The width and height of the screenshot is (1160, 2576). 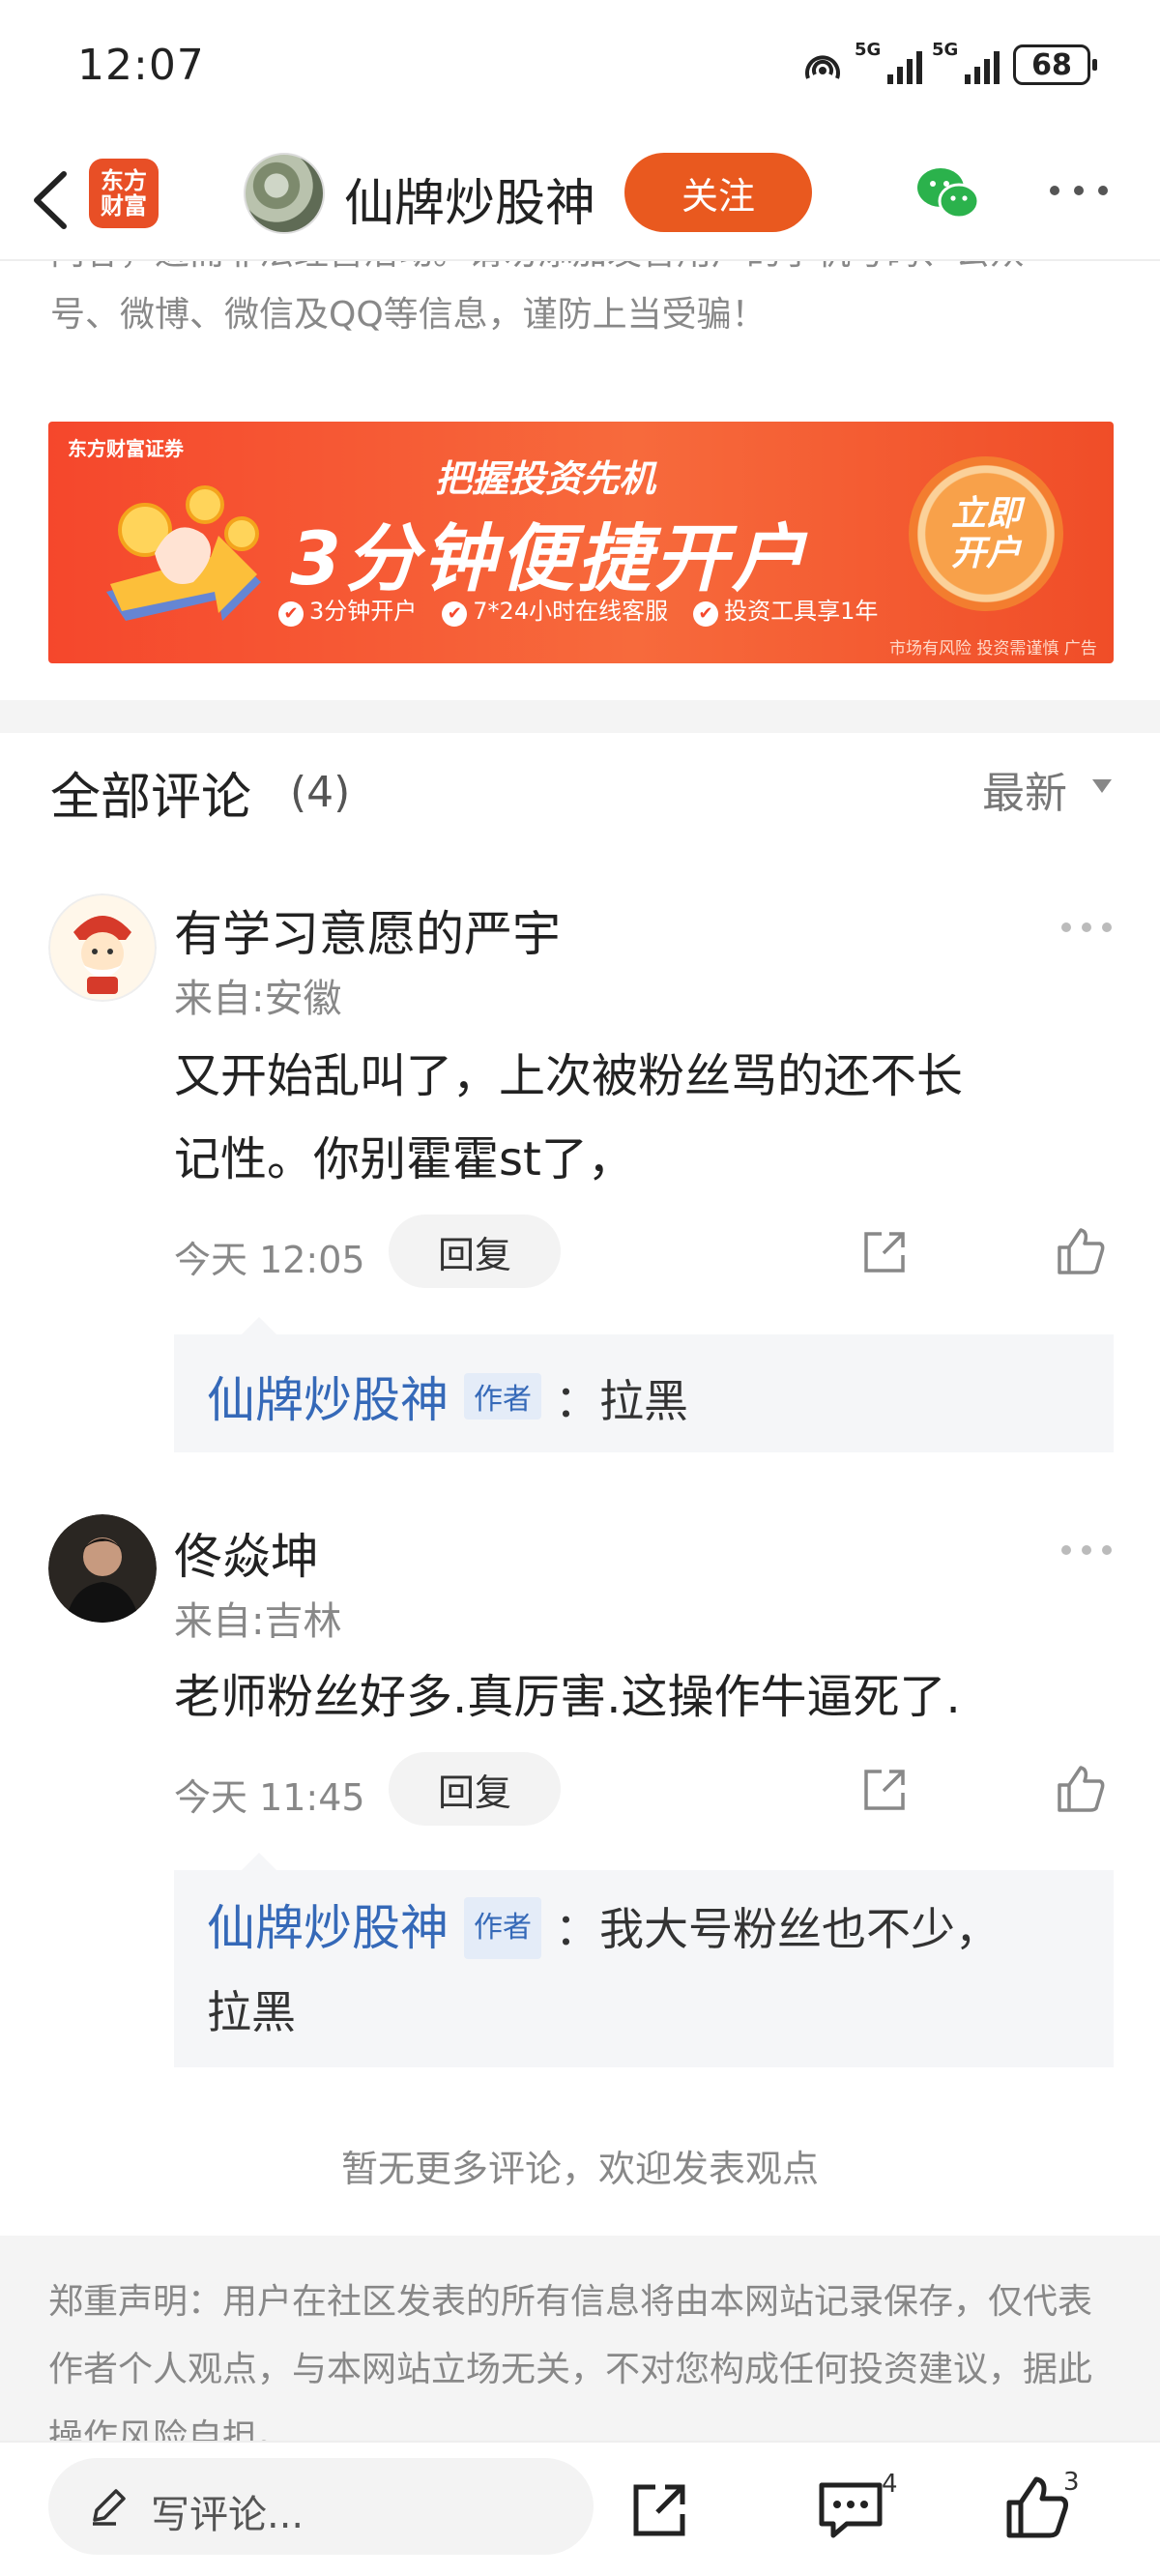 I want to click on comment-author: 有学习意愿的严宇, so click(x=368, y=930).